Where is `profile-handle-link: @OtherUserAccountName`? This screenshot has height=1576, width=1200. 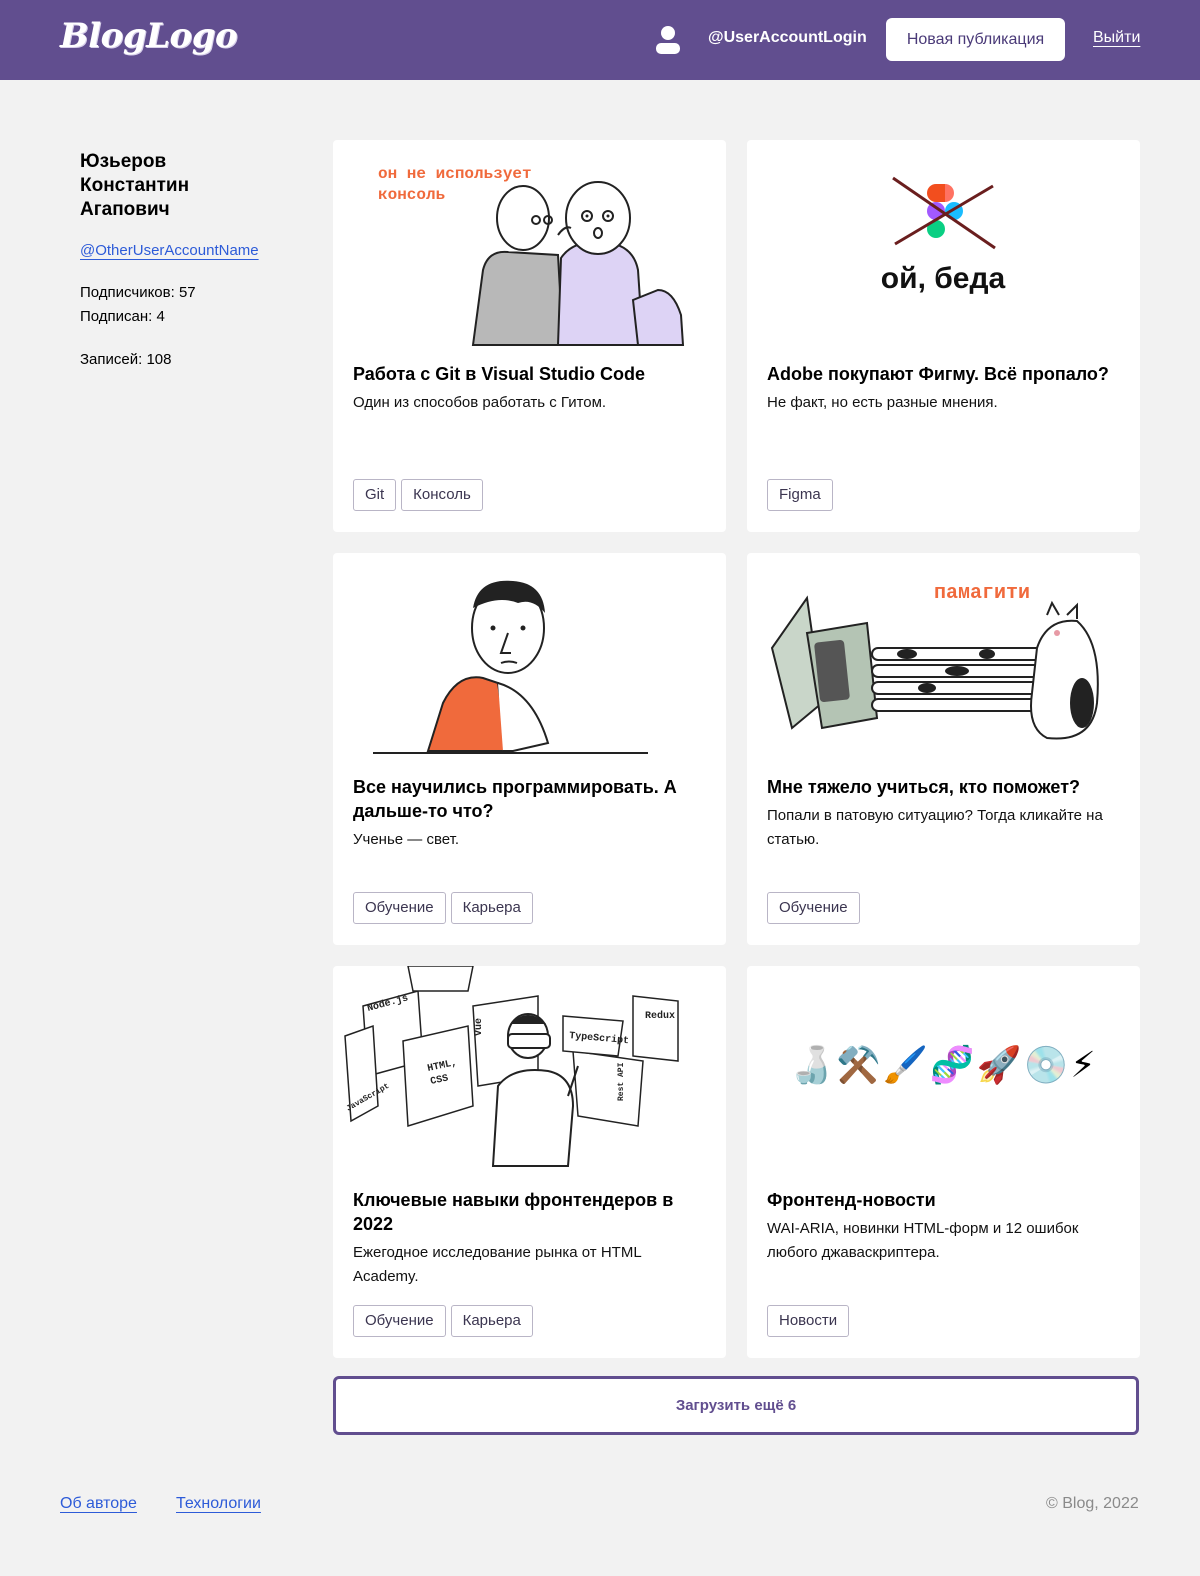 profile-handle-link: @OtherUserAccountName is located at coordinates (169, 250).